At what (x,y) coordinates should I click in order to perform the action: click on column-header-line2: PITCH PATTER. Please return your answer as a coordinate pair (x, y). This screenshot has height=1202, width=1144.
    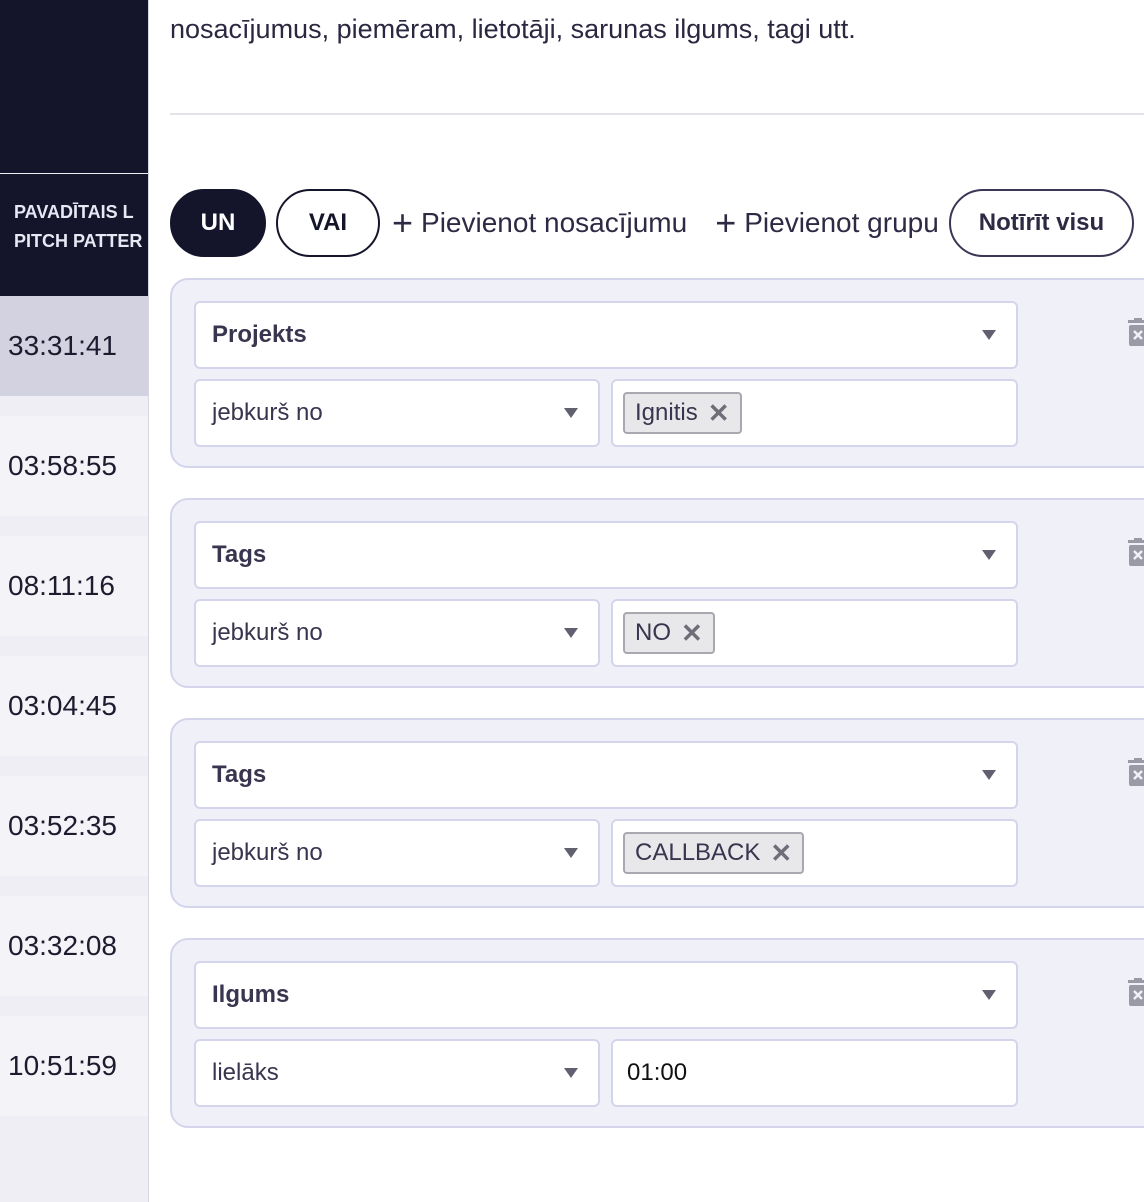
    Looking at the image, I should click on (78, 241).